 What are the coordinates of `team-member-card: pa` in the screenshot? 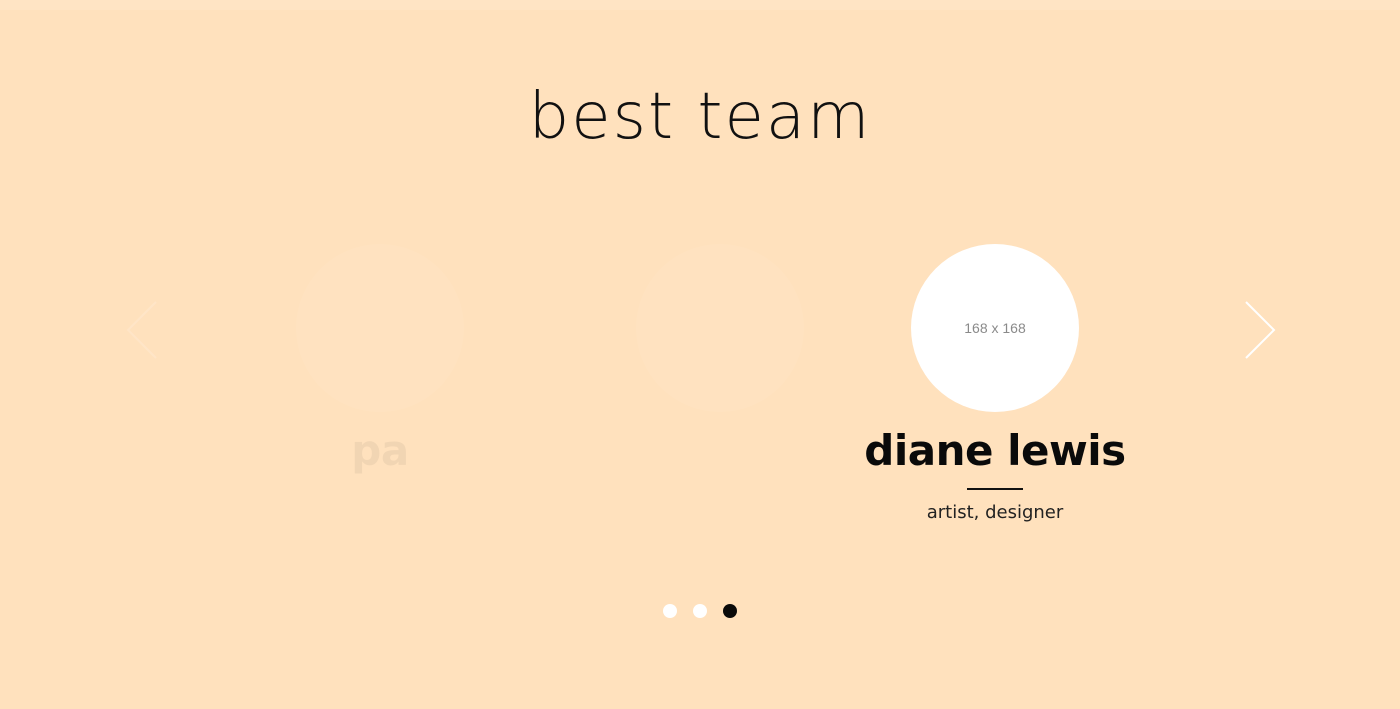 It's located at (380, 366).